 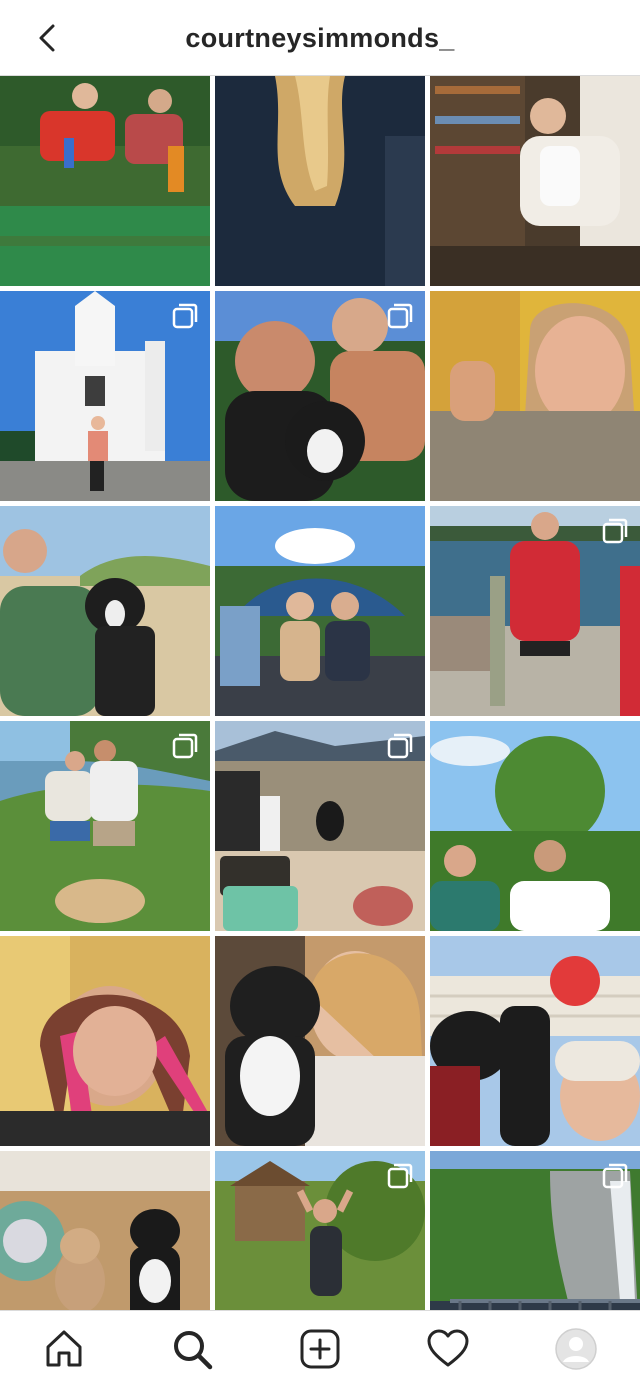 I want to click on tab-profile, so click(x=576, y=1349).